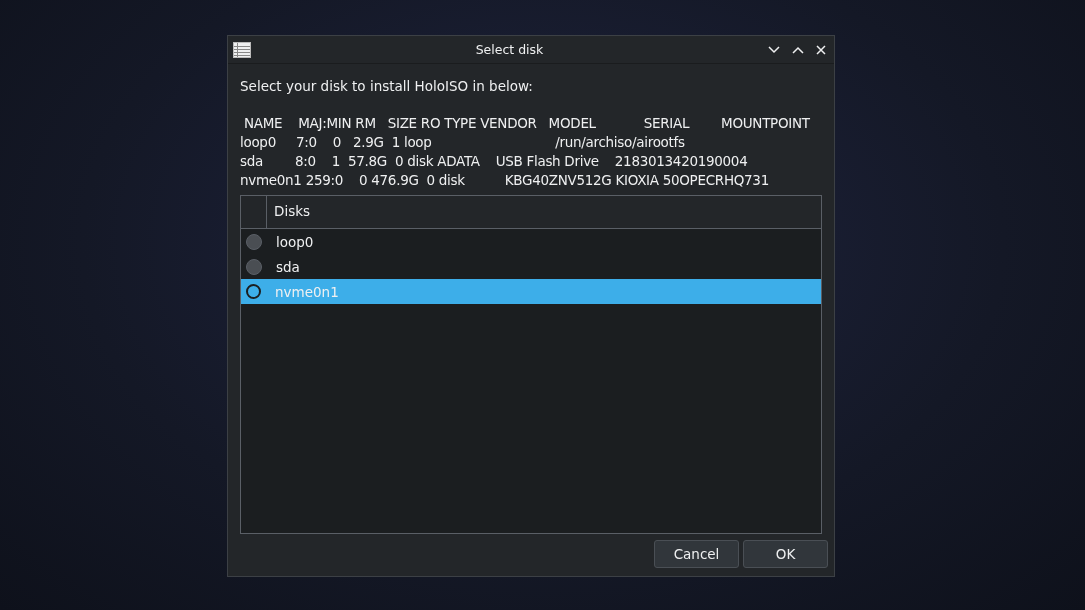  What do you see at coordinates (288, 266) in the screenshot?
I see `disk-name: sda` at bounding box center [288, 266].